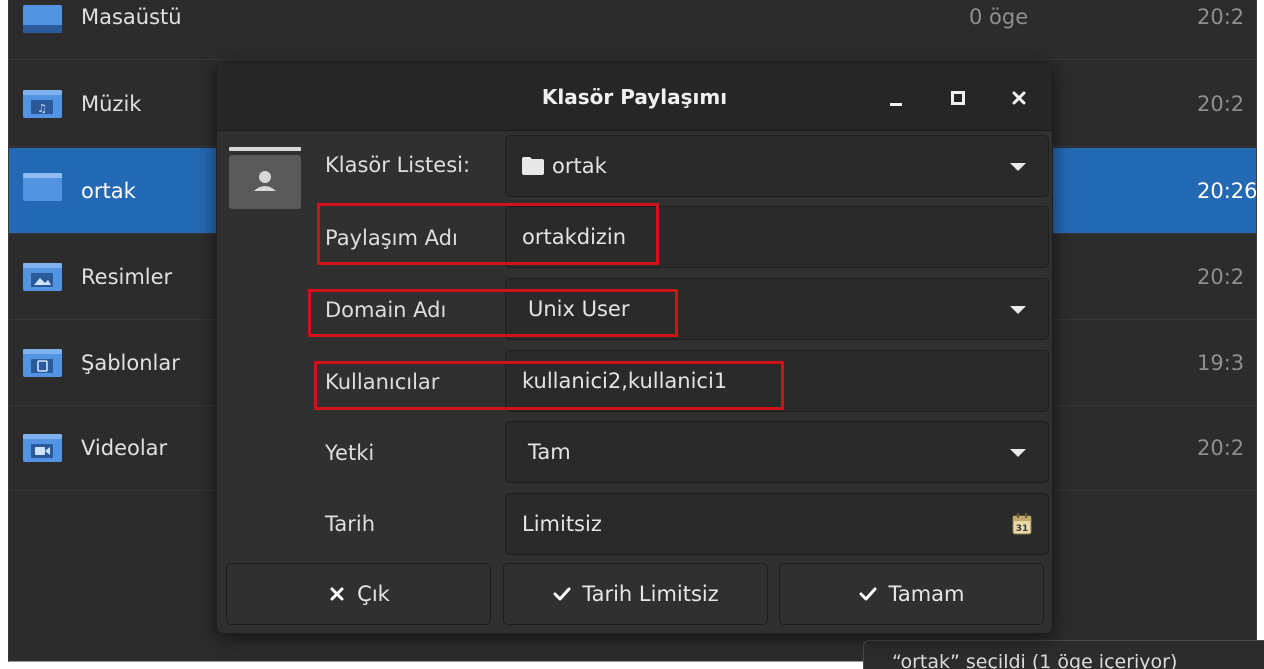 Image resolution: width=1264 pixels, height=669 pixels. Describe the element at coordinates (999, 16) in the screenshot. I see `file-item-count: 0 öge` at that location.